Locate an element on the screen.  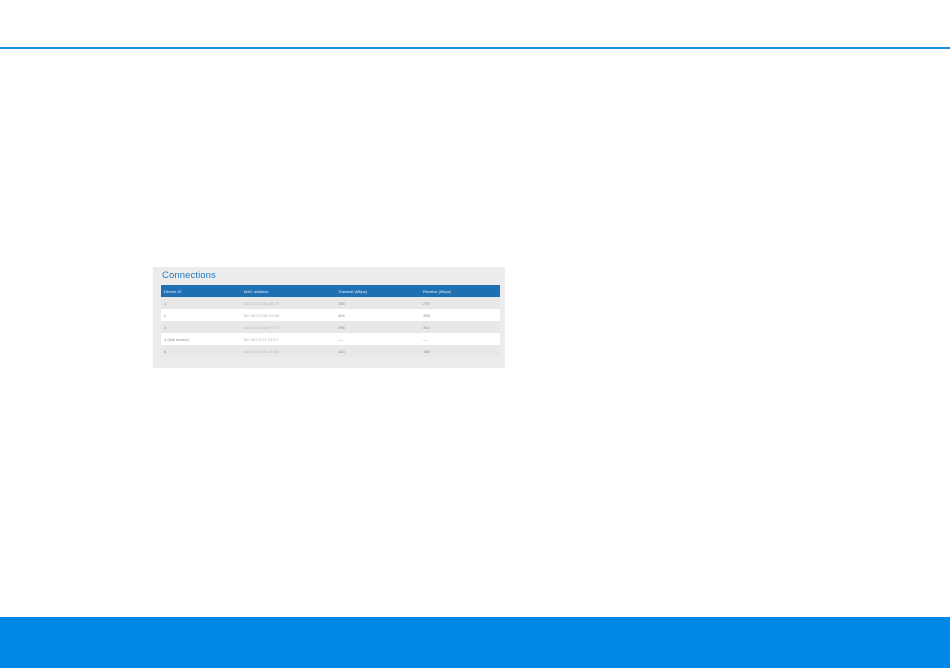
transmit-cell: 163 is located at coordinates (377, 351).